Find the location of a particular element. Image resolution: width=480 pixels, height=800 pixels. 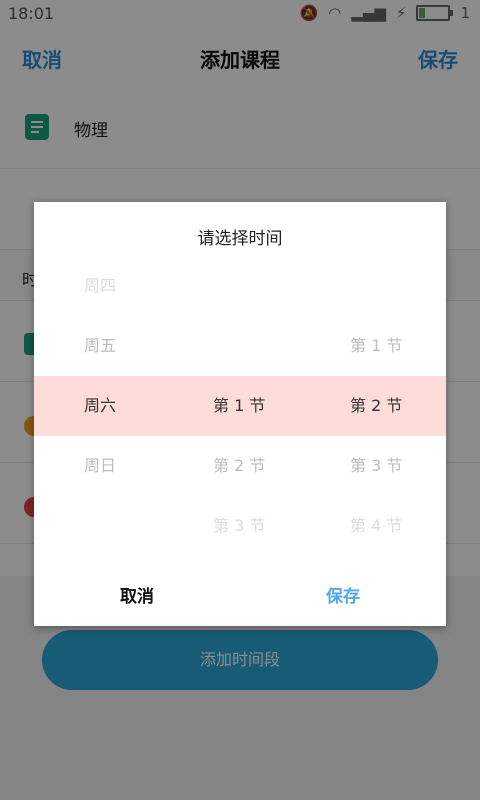

end-period-wheel: 第 1 节 第 2 节 第 3 节 第 4 节 is located at coordinates (376, 406).